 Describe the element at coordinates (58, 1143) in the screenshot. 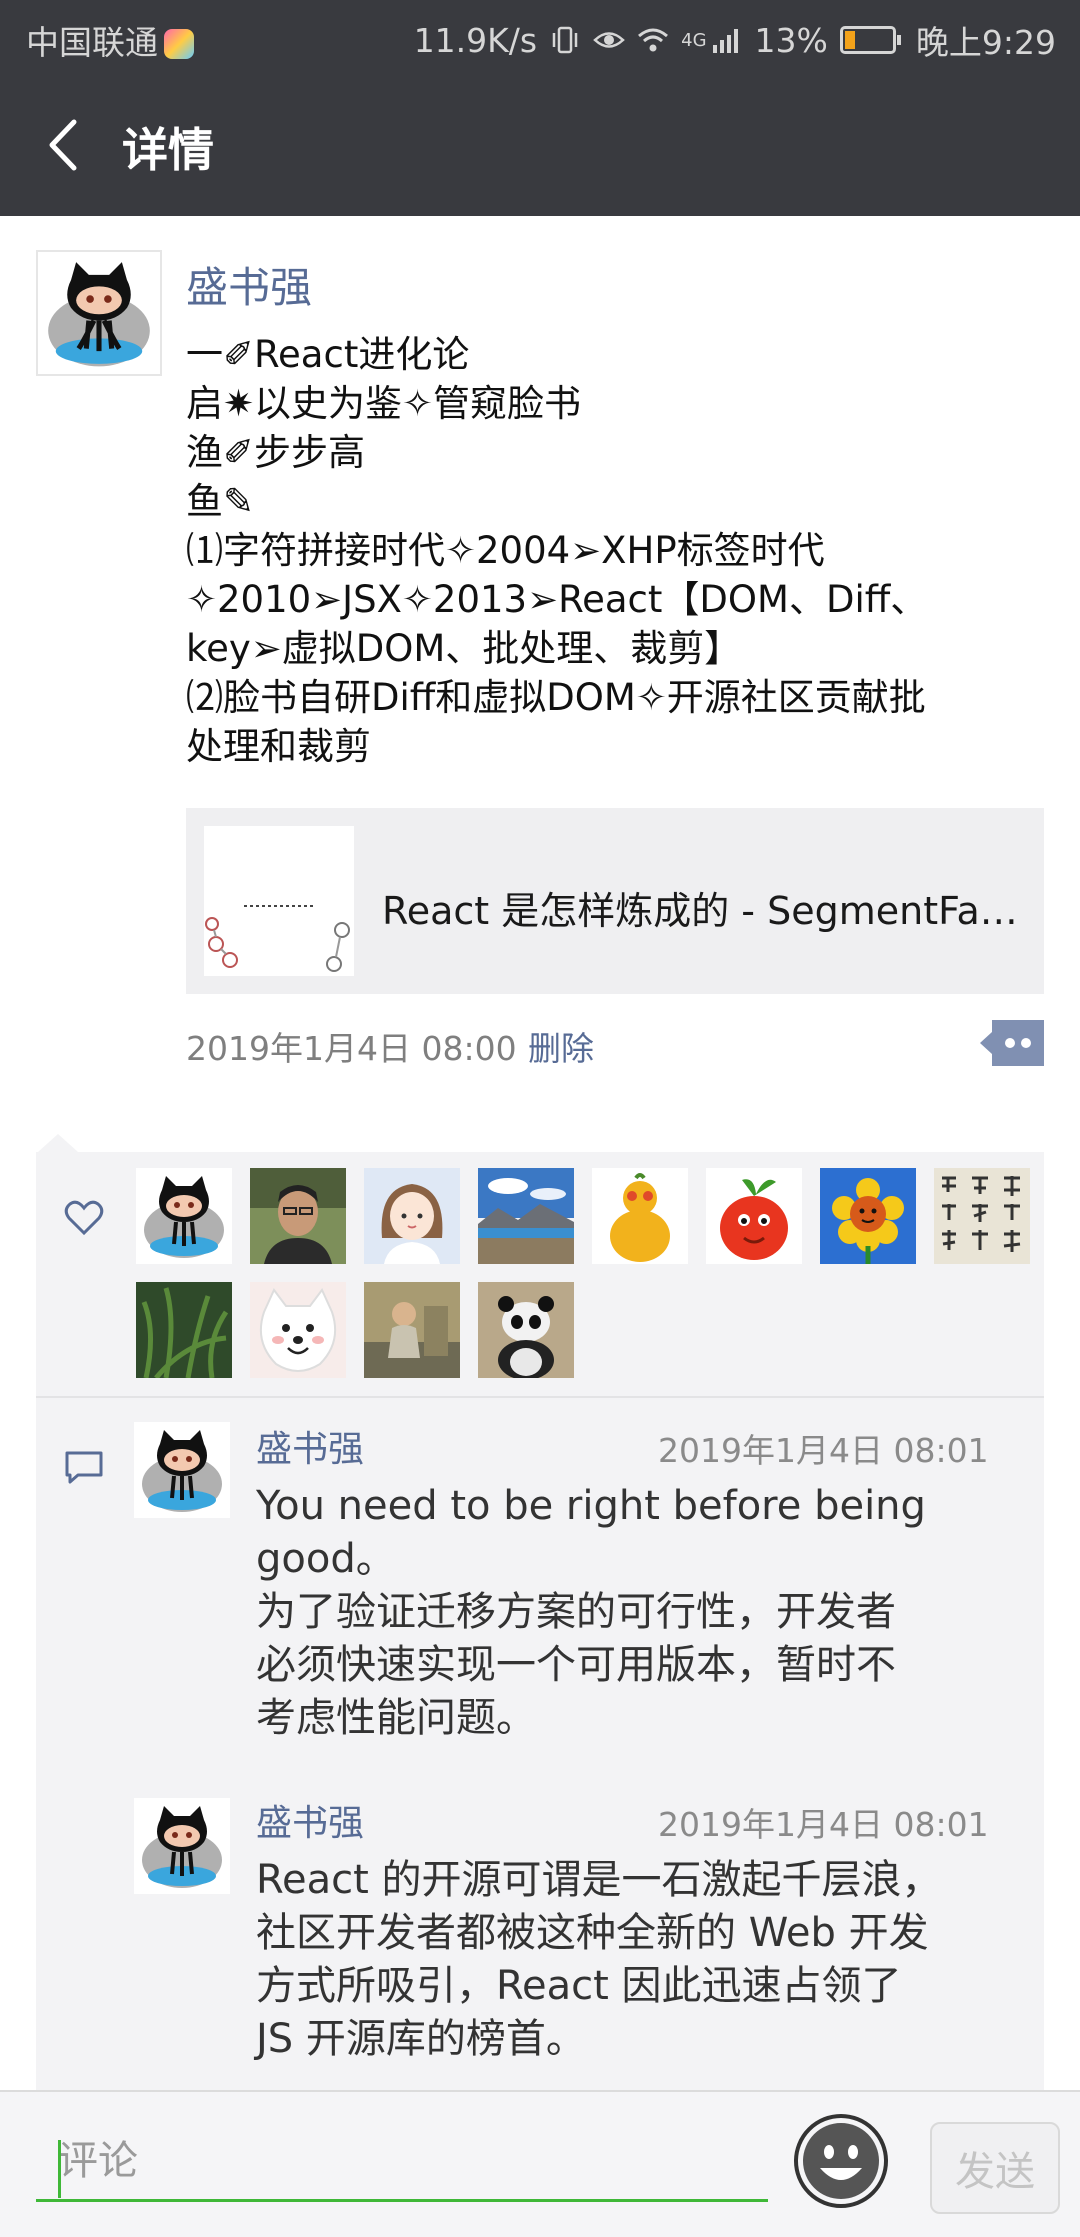

I see `social-pointer` at that location.